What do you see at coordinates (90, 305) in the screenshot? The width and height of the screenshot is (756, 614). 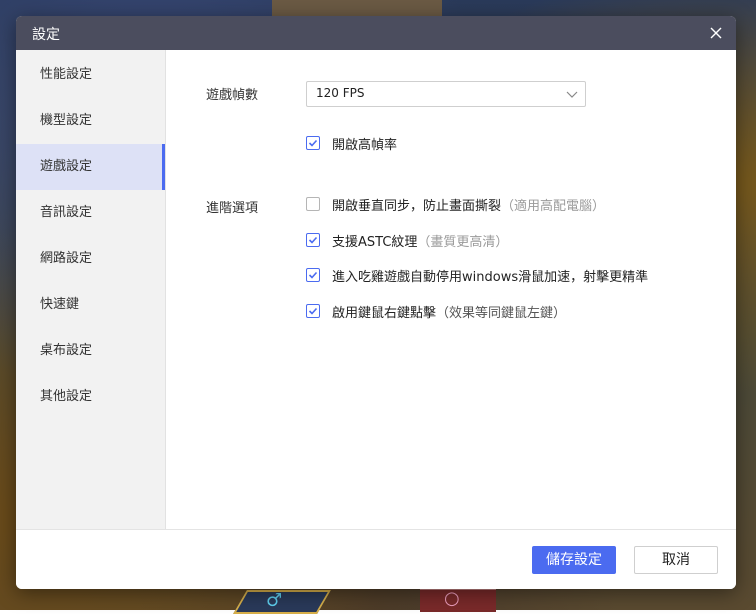 I see `sidebar-item-shortcuts: 快速鍵` at bounding box center [90, 305].